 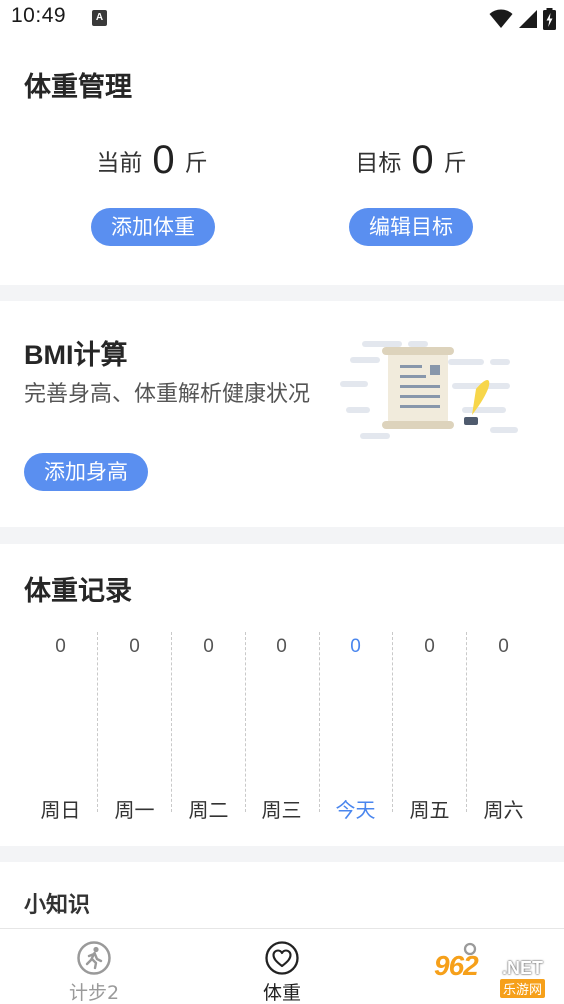 What do you see at coordinates (153, 227) in the screenshot?
I see `add-weight-button: 添加体重` at bounding box center [153, 227].